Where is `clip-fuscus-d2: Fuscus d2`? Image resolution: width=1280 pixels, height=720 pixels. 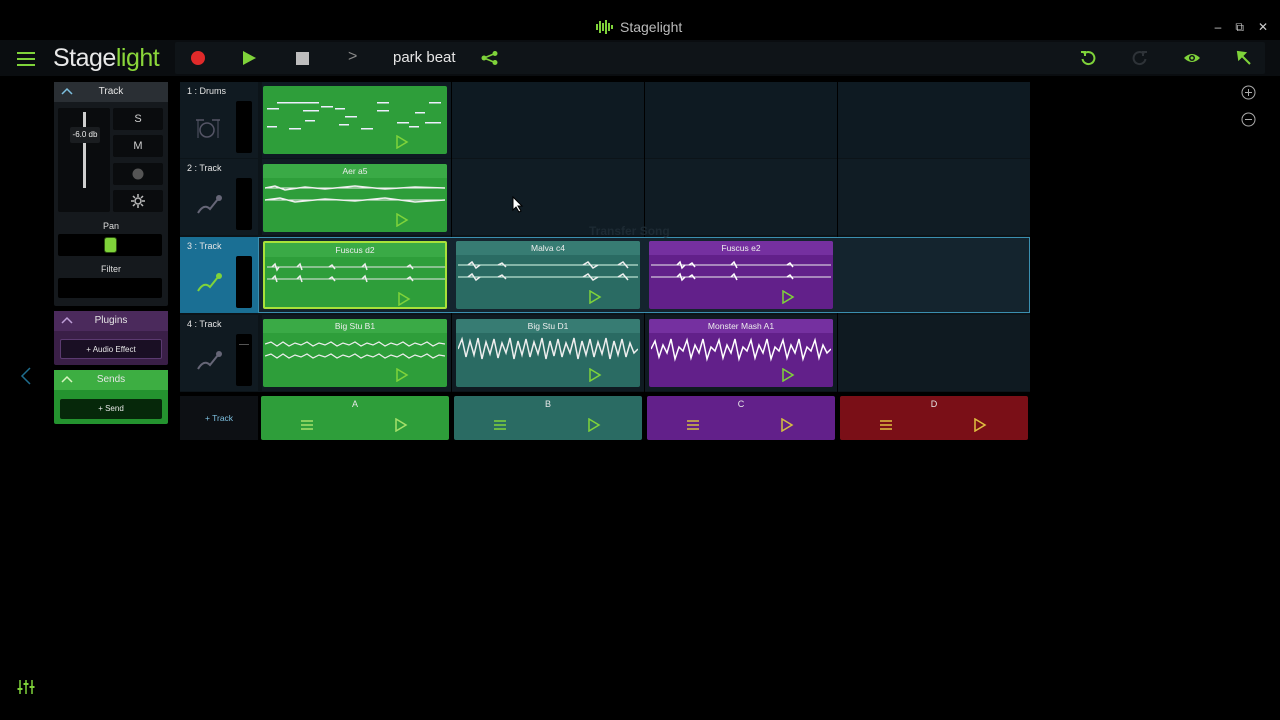 clip-fuscus-d2: Fuscus d2 is located at coordinates (355, 275).